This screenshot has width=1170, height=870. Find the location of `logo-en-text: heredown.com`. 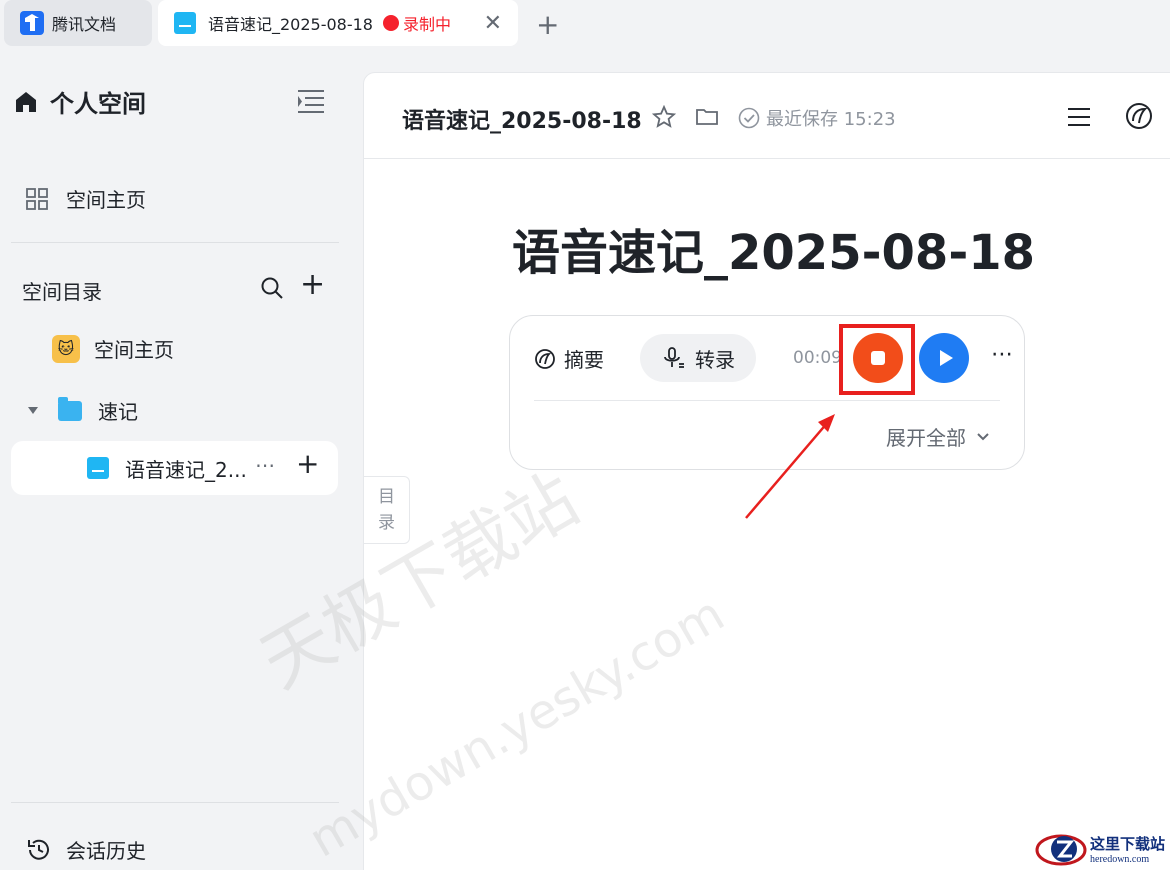

logo-en-text: heredown.com is located at coordinates (1120, 859).